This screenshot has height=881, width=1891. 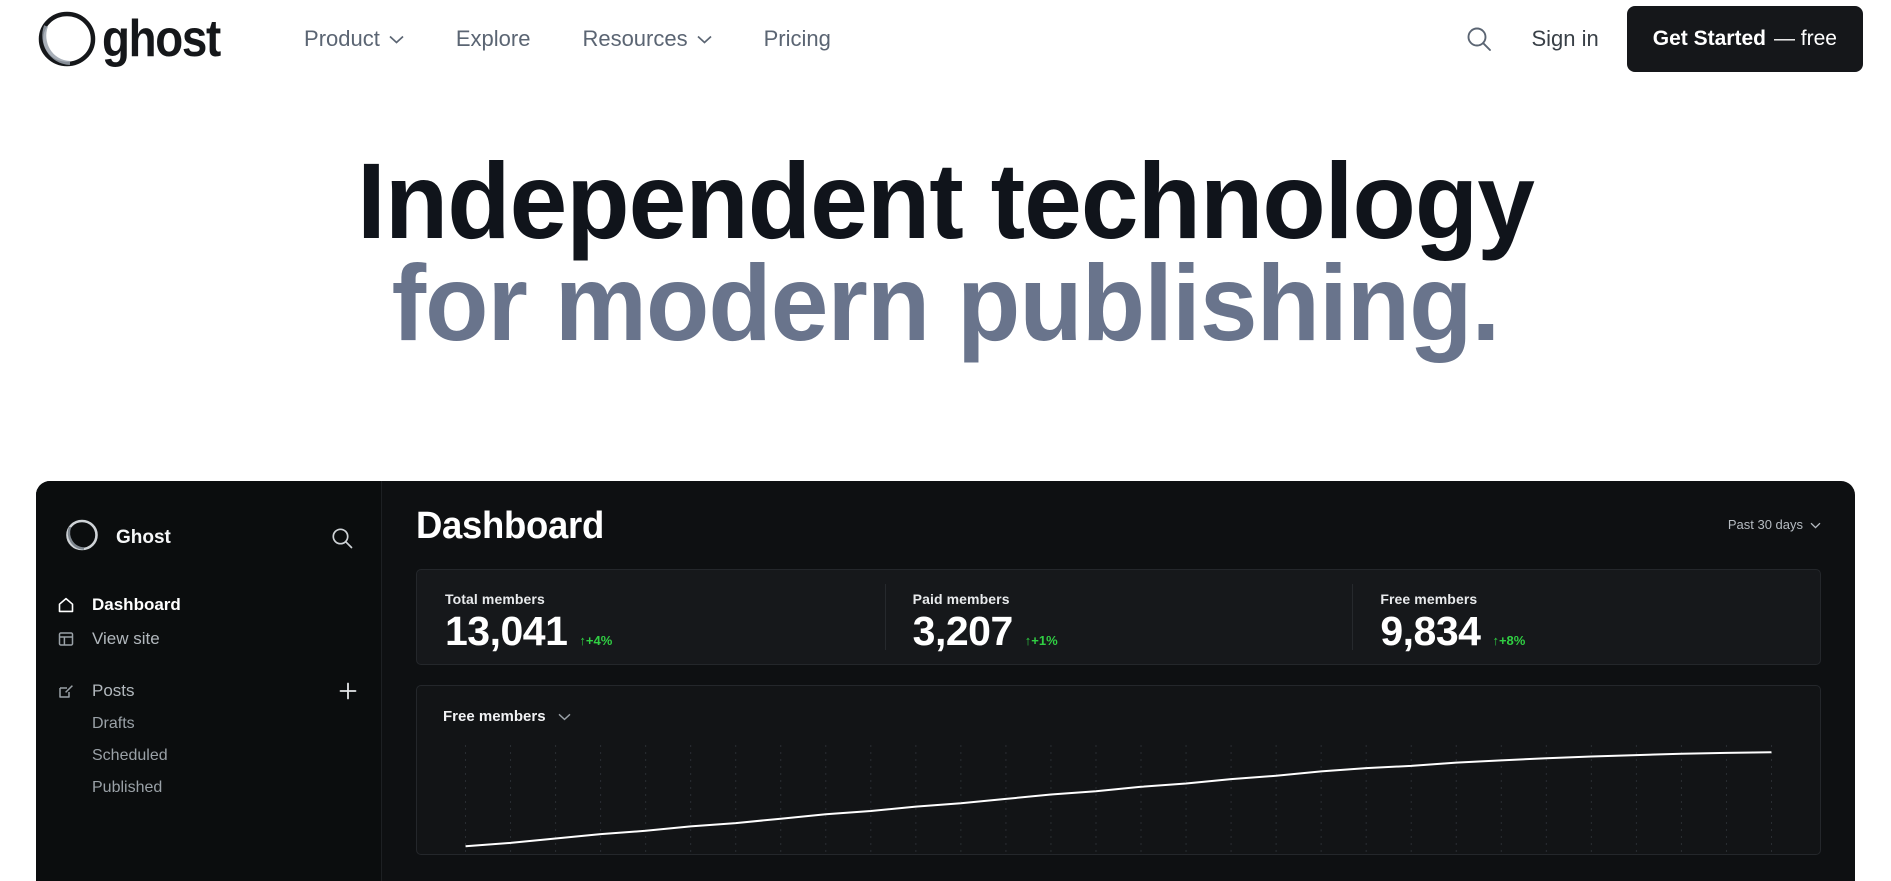 What do you see at coordinates (66, 605) in the screenshot?
I see `home-icon` at bounding box center [66, 605].